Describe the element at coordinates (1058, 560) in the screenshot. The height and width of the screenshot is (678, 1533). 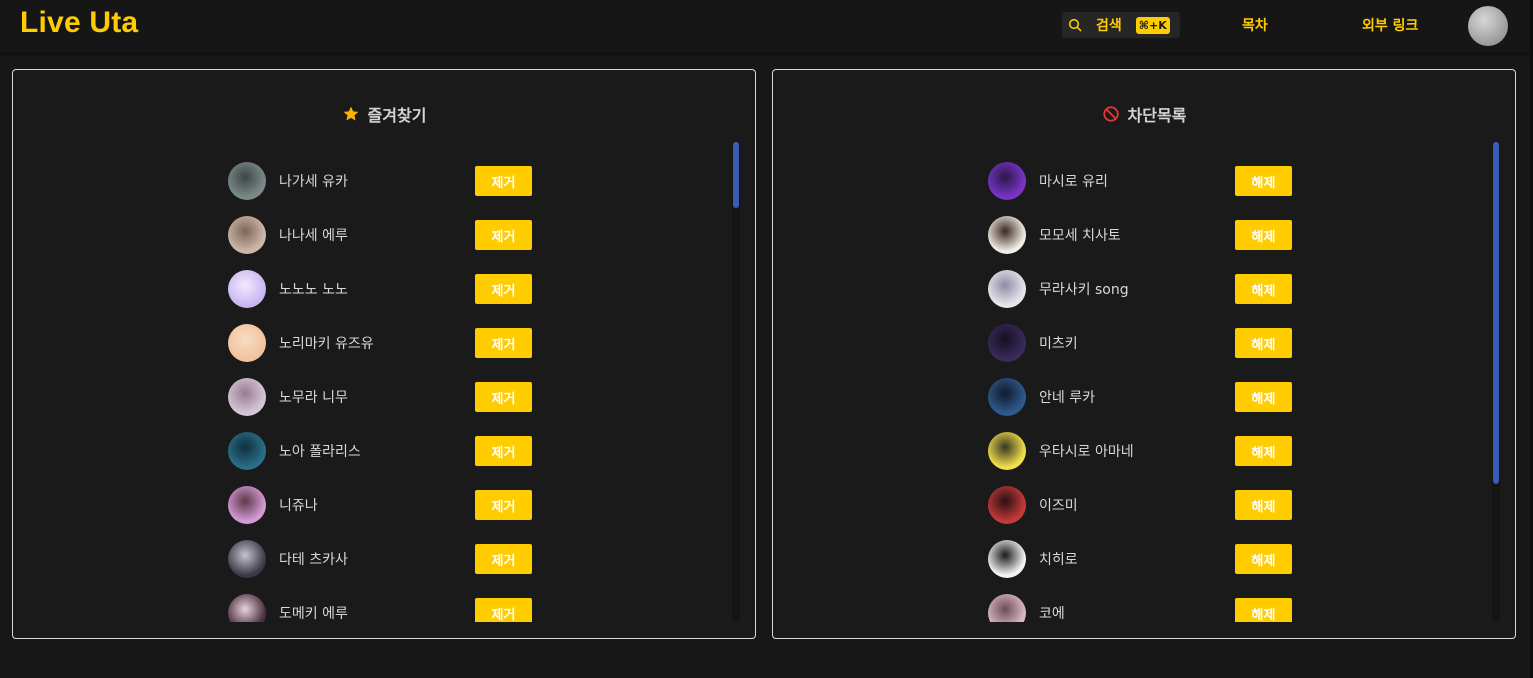
I see `singer-name: 치히로` at that location.